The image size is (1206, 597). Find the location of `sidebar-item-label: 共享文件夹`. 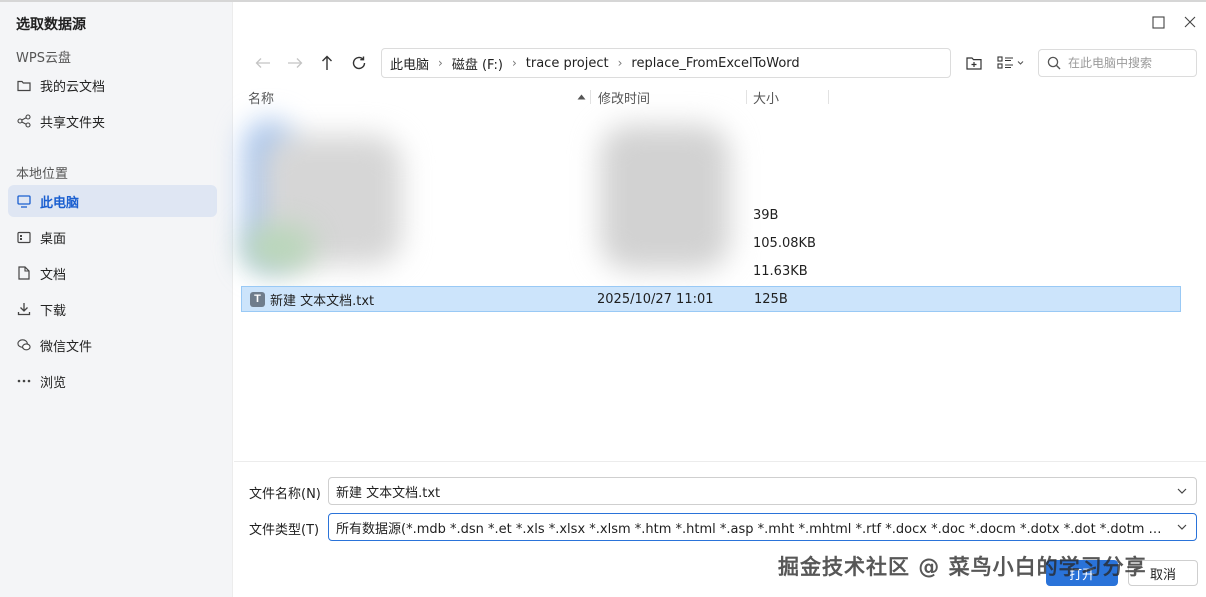

sidebar-item-label: 共享文件夹 is located at coordinates (73, 123).